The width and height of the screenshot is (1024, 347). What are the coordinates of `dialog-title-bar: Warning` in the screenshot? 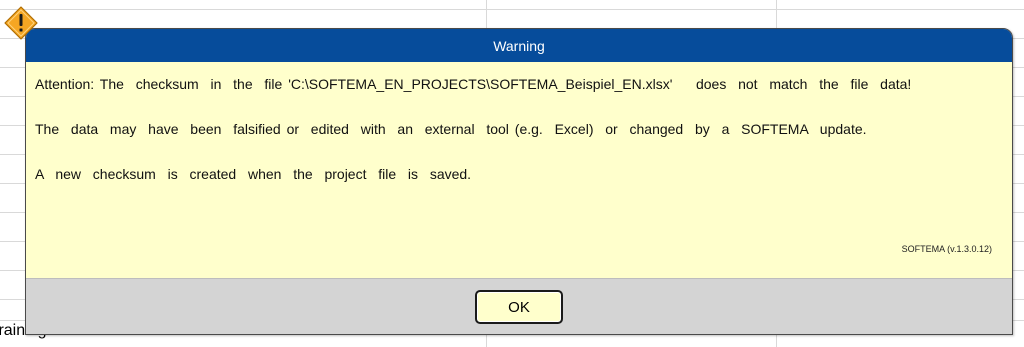 It's located at (519, 45).